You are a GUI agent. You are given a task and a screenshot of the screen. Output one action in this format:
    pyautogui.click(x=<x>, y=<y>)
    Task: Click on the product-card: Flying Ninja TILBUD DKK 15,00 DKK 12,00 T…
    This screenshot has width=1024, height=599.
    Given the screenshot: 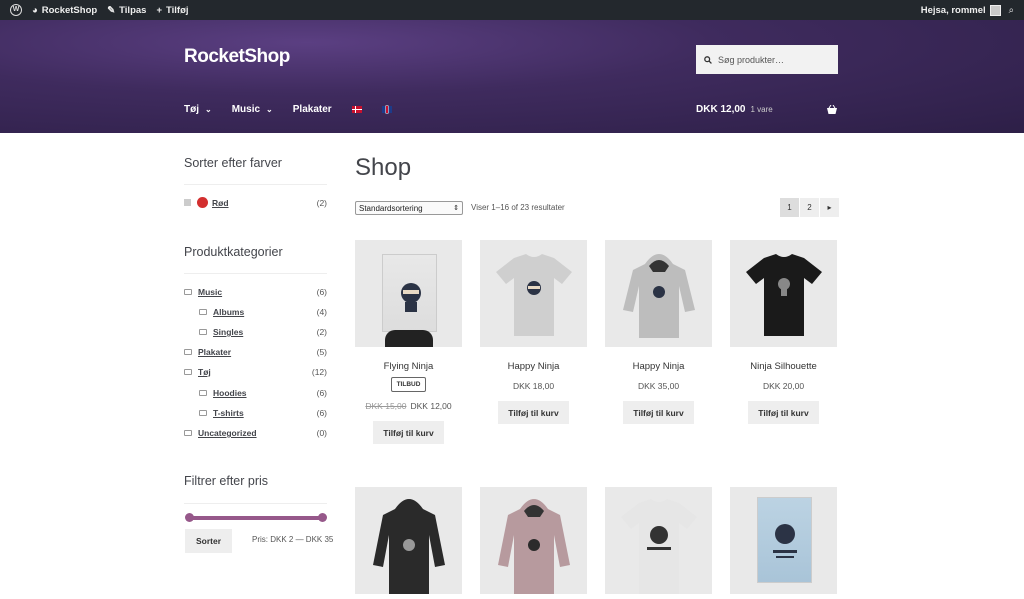 What is the action you would take?
    pyautogui.click(x=408, y=342)
    